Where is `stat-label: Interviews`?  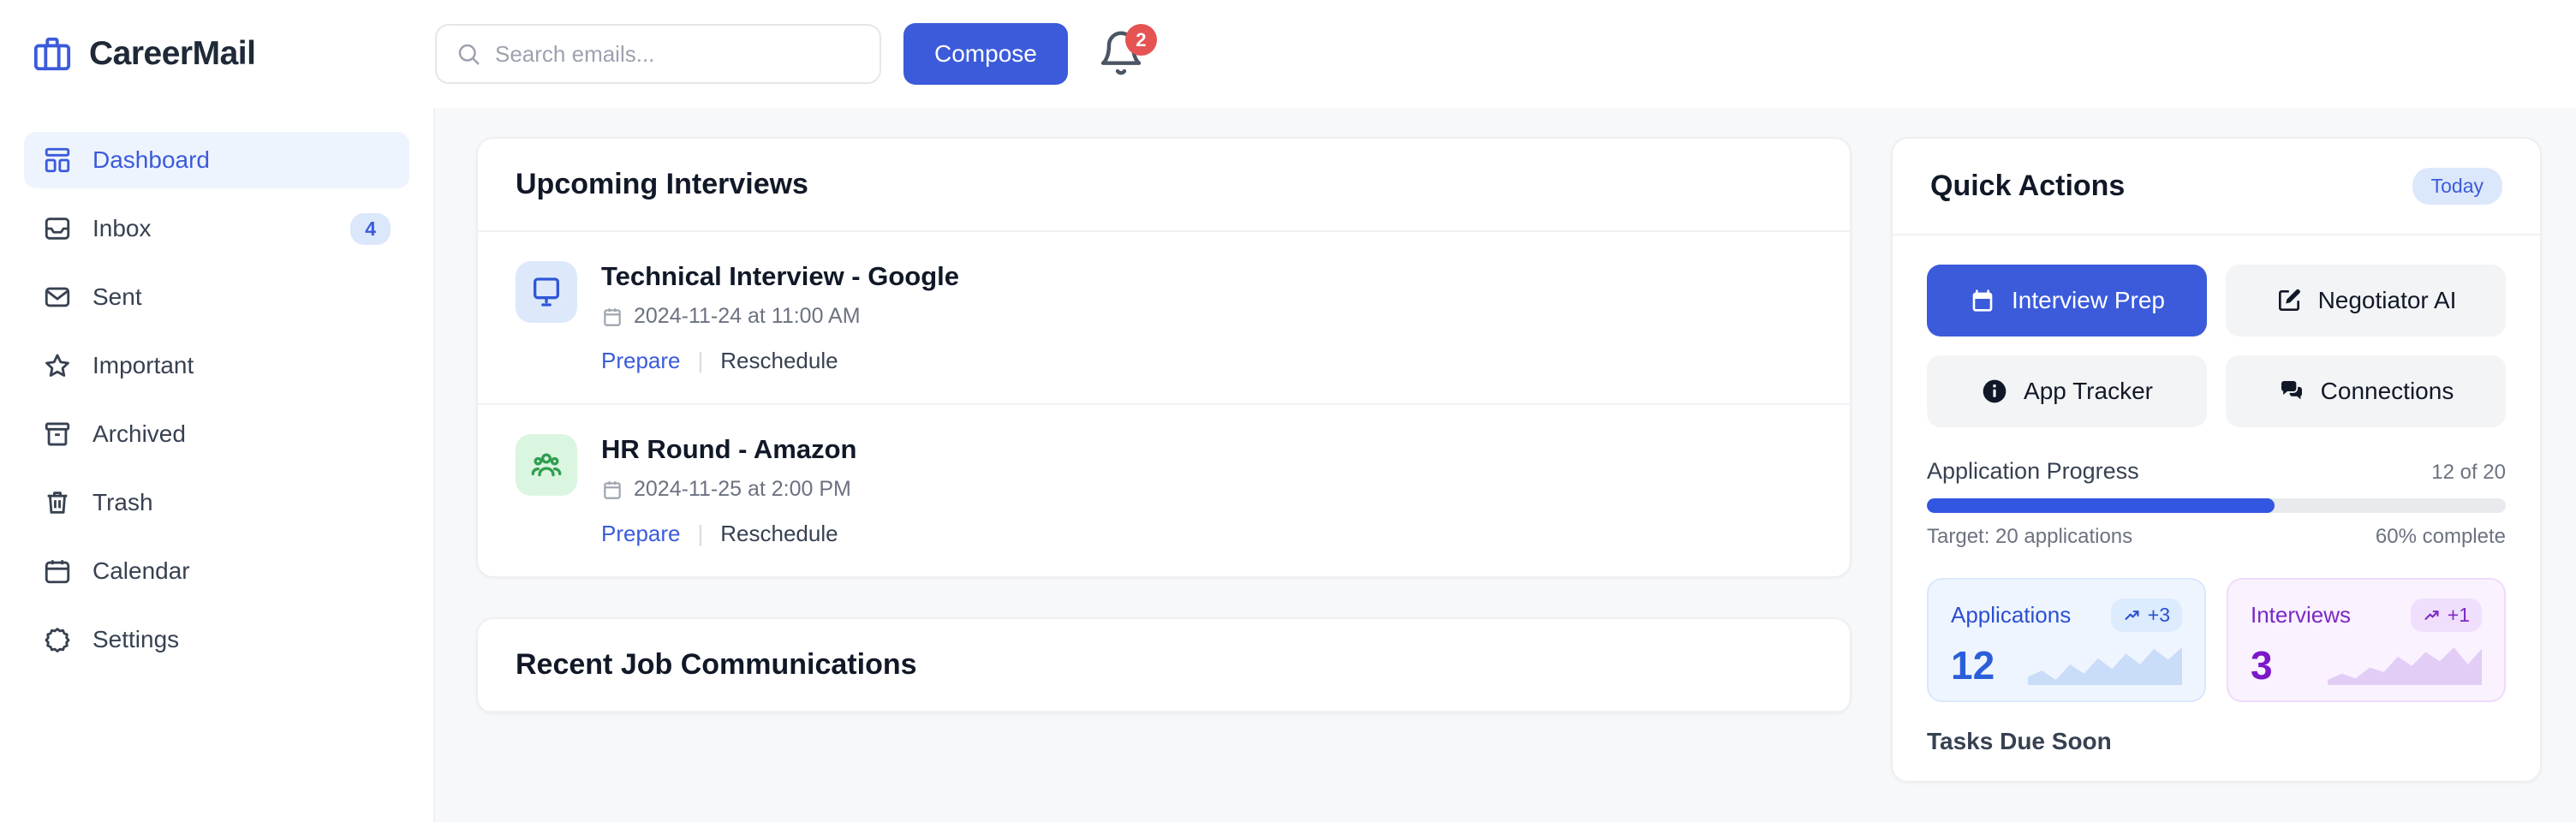
stat-label: Interviews is located at coordinates (2301, 615).